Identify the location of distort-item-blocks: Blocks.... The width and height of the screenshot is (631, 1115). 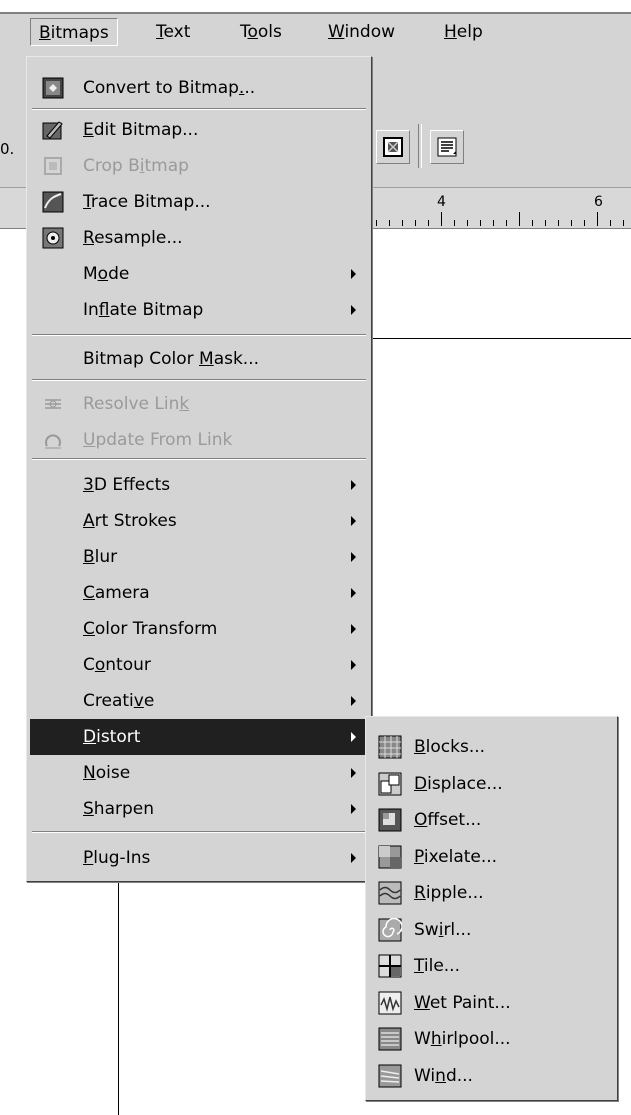
(491, 747).